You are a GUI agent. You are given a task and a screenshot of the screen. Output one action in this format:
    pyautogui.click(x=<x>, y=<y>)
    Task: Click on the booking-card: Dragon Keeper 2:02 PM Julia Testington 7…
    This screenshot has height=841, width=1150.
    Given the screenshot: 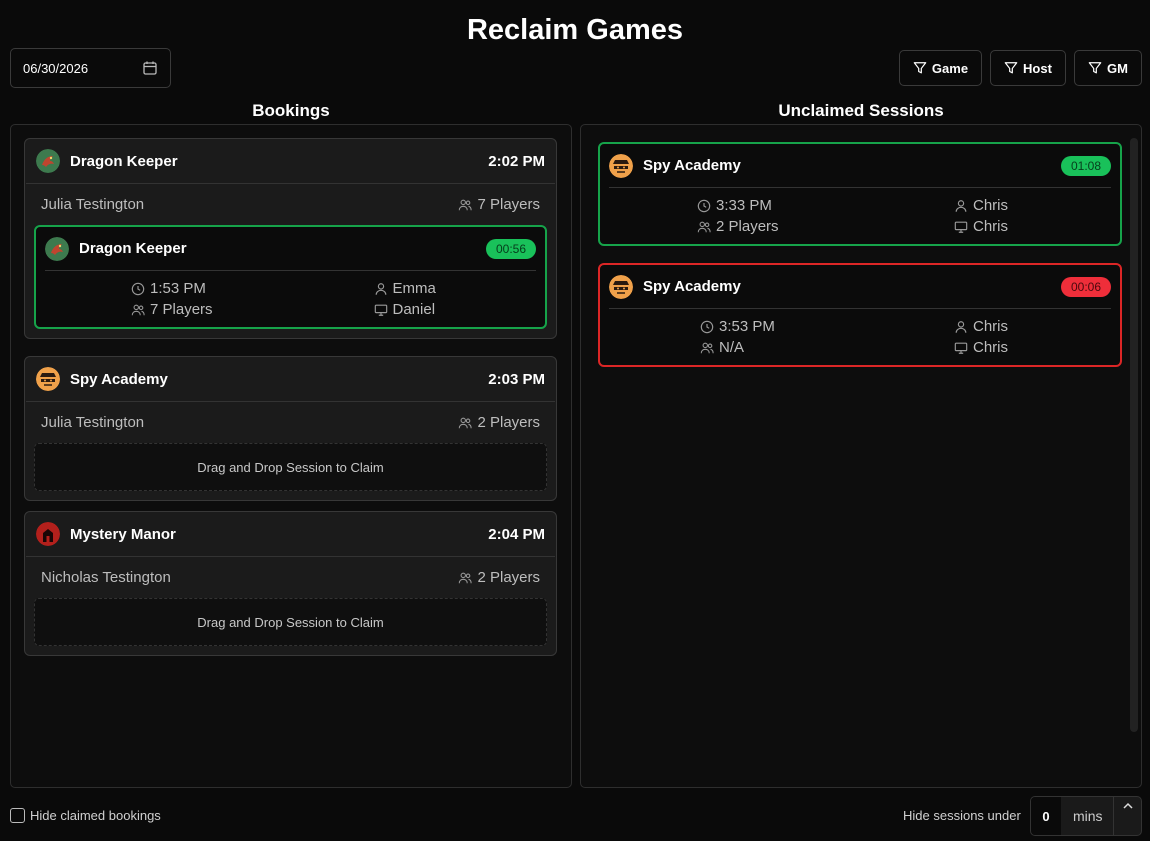 What is the action you would take?
    pyautogui.click(x=290, y=238)
    